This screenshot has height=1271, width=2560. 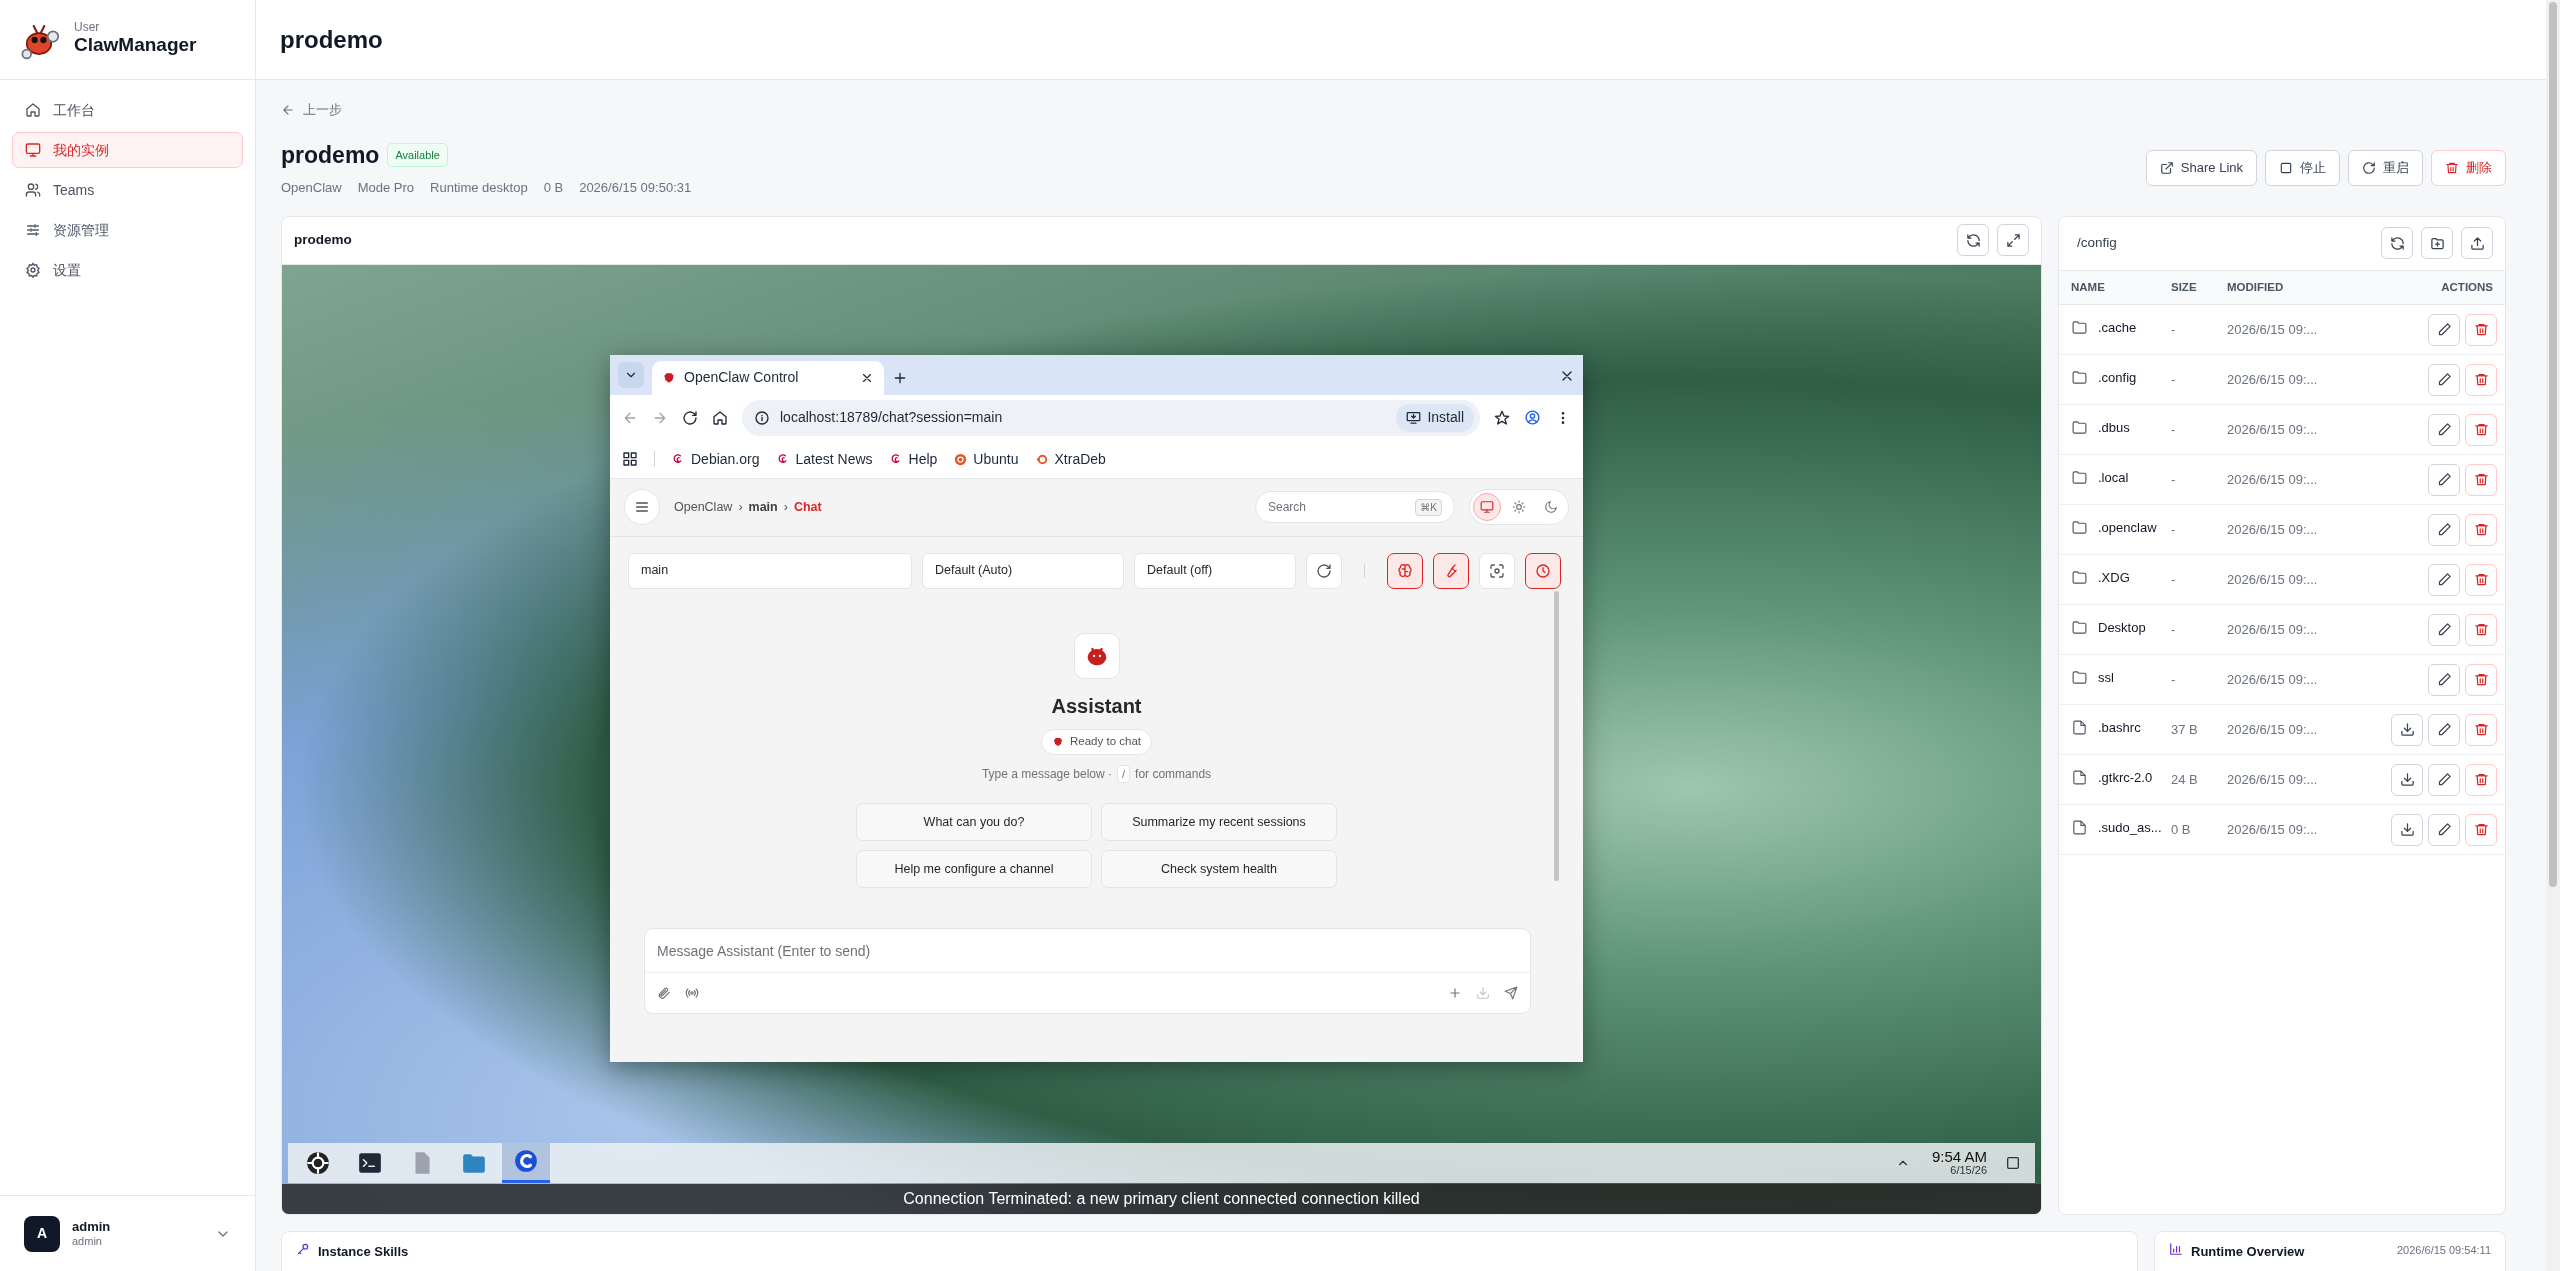 I want to click on brain-icon, so click(x=1405, y=570).